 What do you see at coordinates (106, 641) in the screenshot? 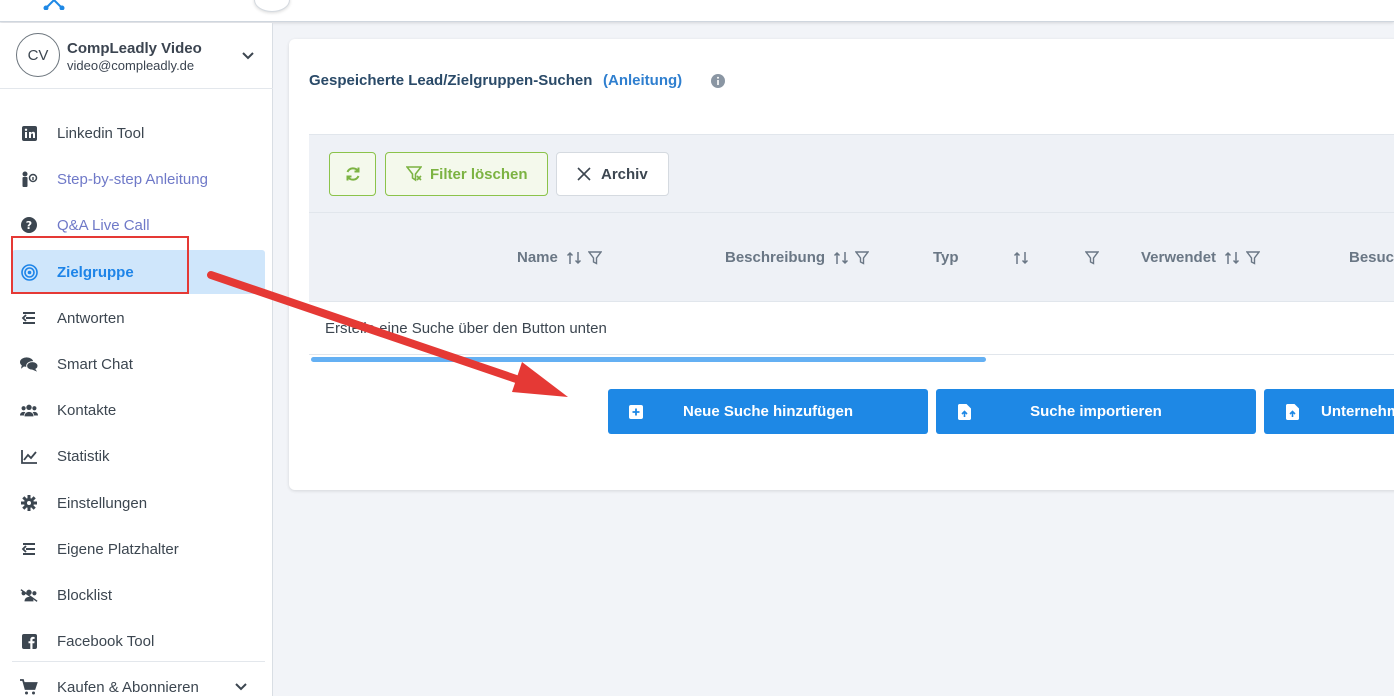
I see `sidebar-item-label: Facebook Tool` at bounding box center [106, 641].